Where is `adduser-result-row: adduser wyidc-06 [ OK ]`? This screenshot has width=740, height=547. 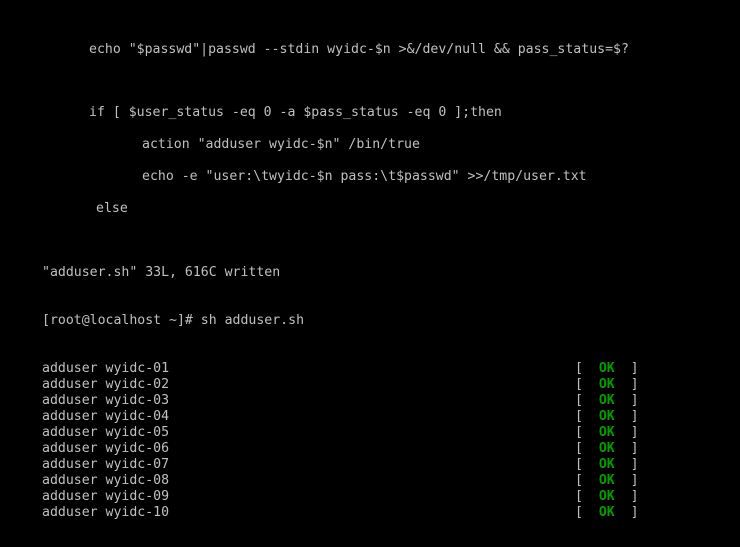
adduser-result-row: adduser wyidc-06 [ OK ] is located at coordinates (391, 449).